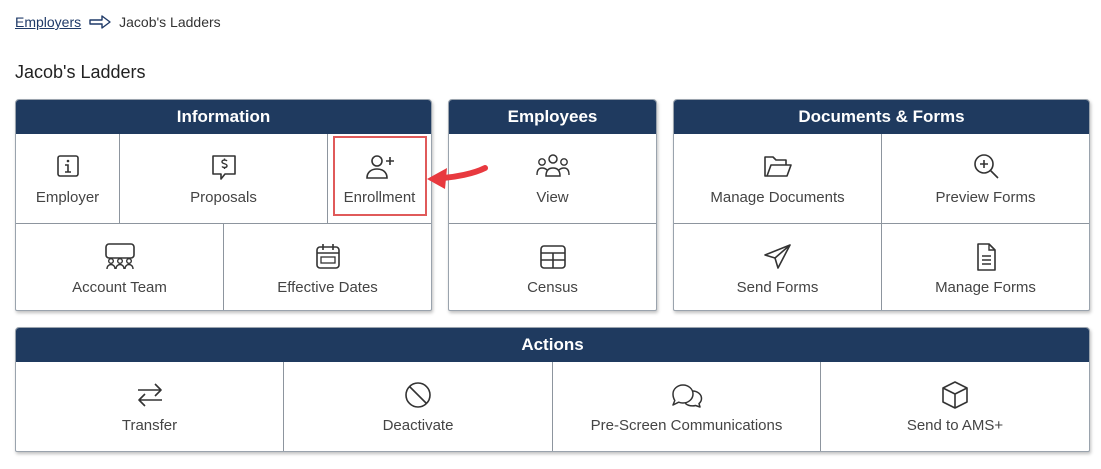 This screenshot has width=1101, height=469. What do you see at coordinates (777, 197) in the screenshot?
I see `manage-documents-label: Manage Documents` at bounding box center [777, 197].